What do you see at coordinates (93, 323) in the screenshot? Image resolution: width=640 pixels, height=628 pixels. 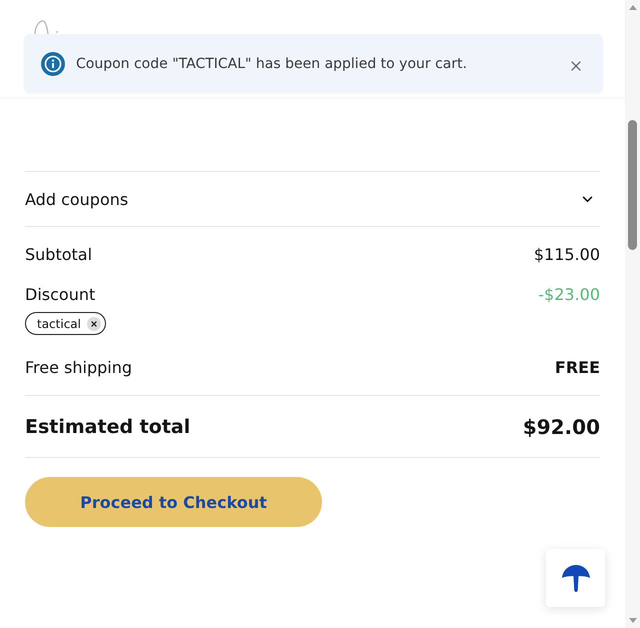 I see `remove-icon` at bounding box center [93, 323].